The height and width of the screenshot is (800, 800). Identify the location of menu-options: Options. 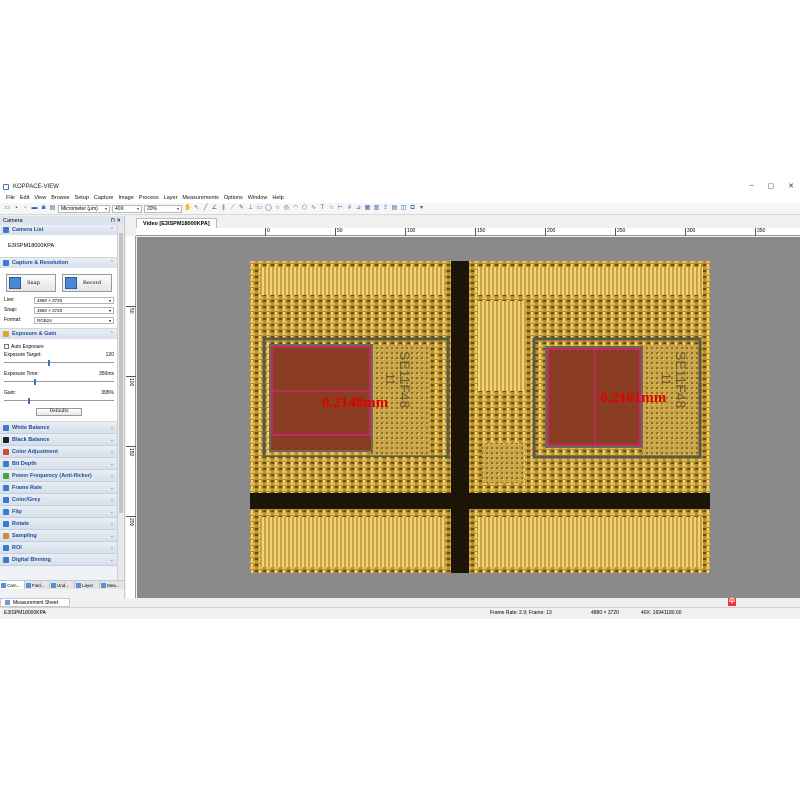
(233, 198).